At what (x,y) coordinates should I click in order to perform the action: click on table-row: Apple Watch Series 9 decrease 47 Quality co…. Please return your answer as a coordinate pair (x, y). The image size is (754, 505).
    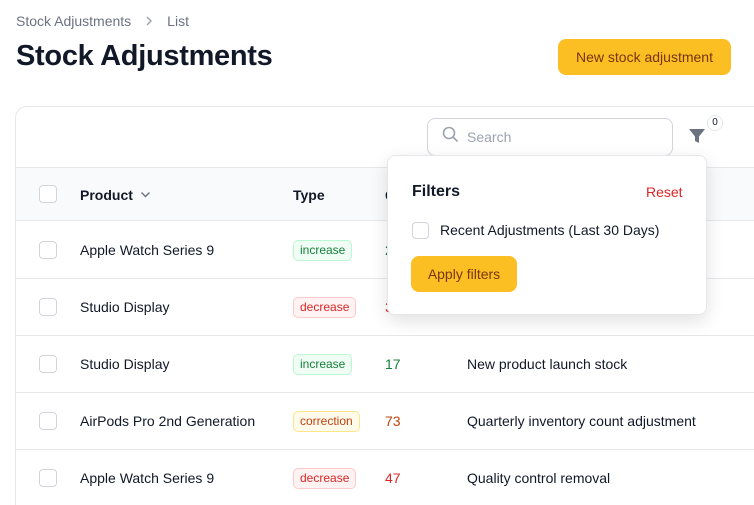
    Looking at the image, I should click on (385, 477).